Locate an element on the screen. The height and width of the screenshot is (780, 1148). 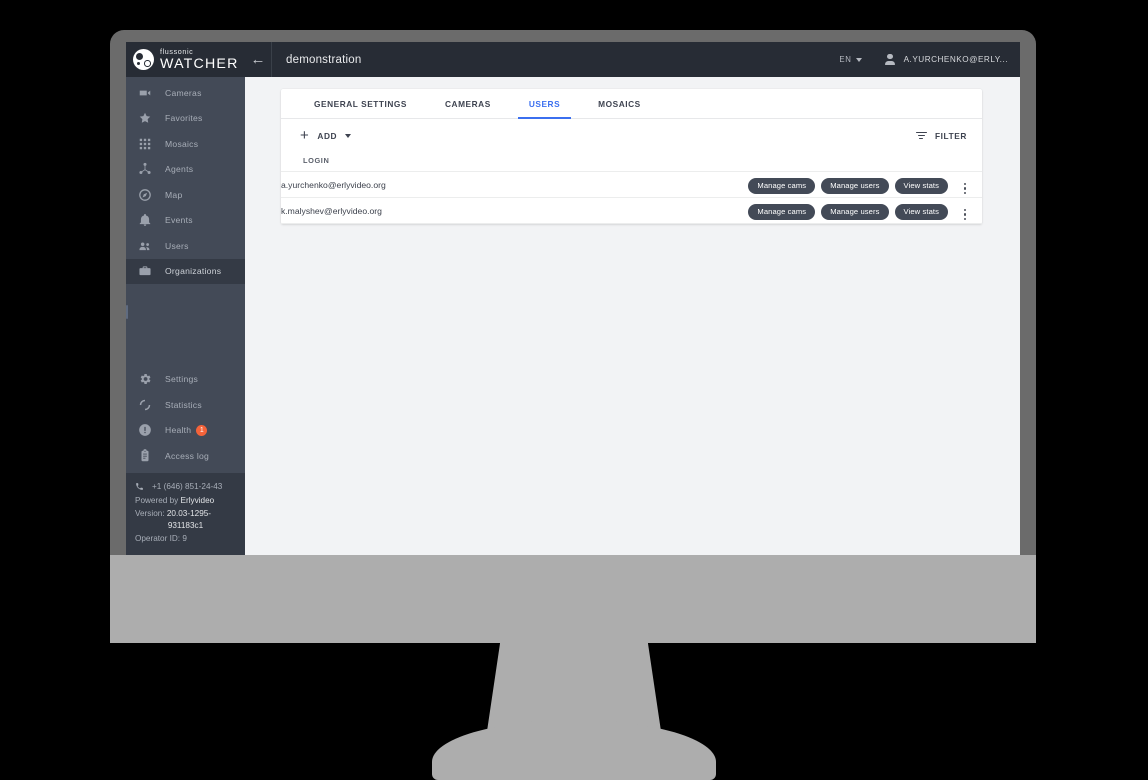
sidebar-item-label: Map is located at coordinates (174, 194).